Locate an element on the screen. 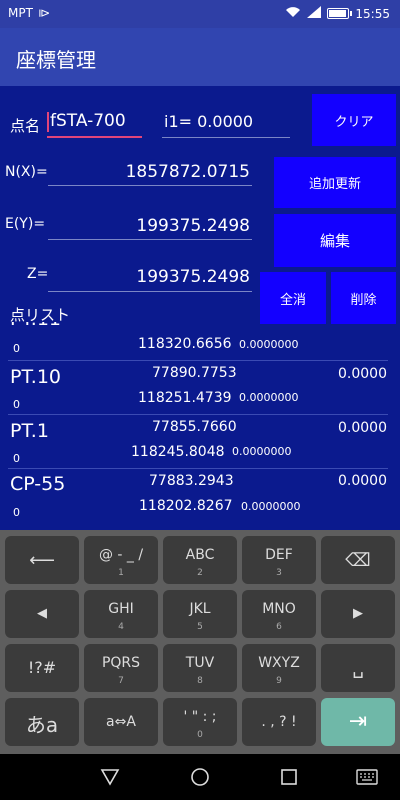  i1-input: i1= 0.0000 is located at coordinates (226, 123).